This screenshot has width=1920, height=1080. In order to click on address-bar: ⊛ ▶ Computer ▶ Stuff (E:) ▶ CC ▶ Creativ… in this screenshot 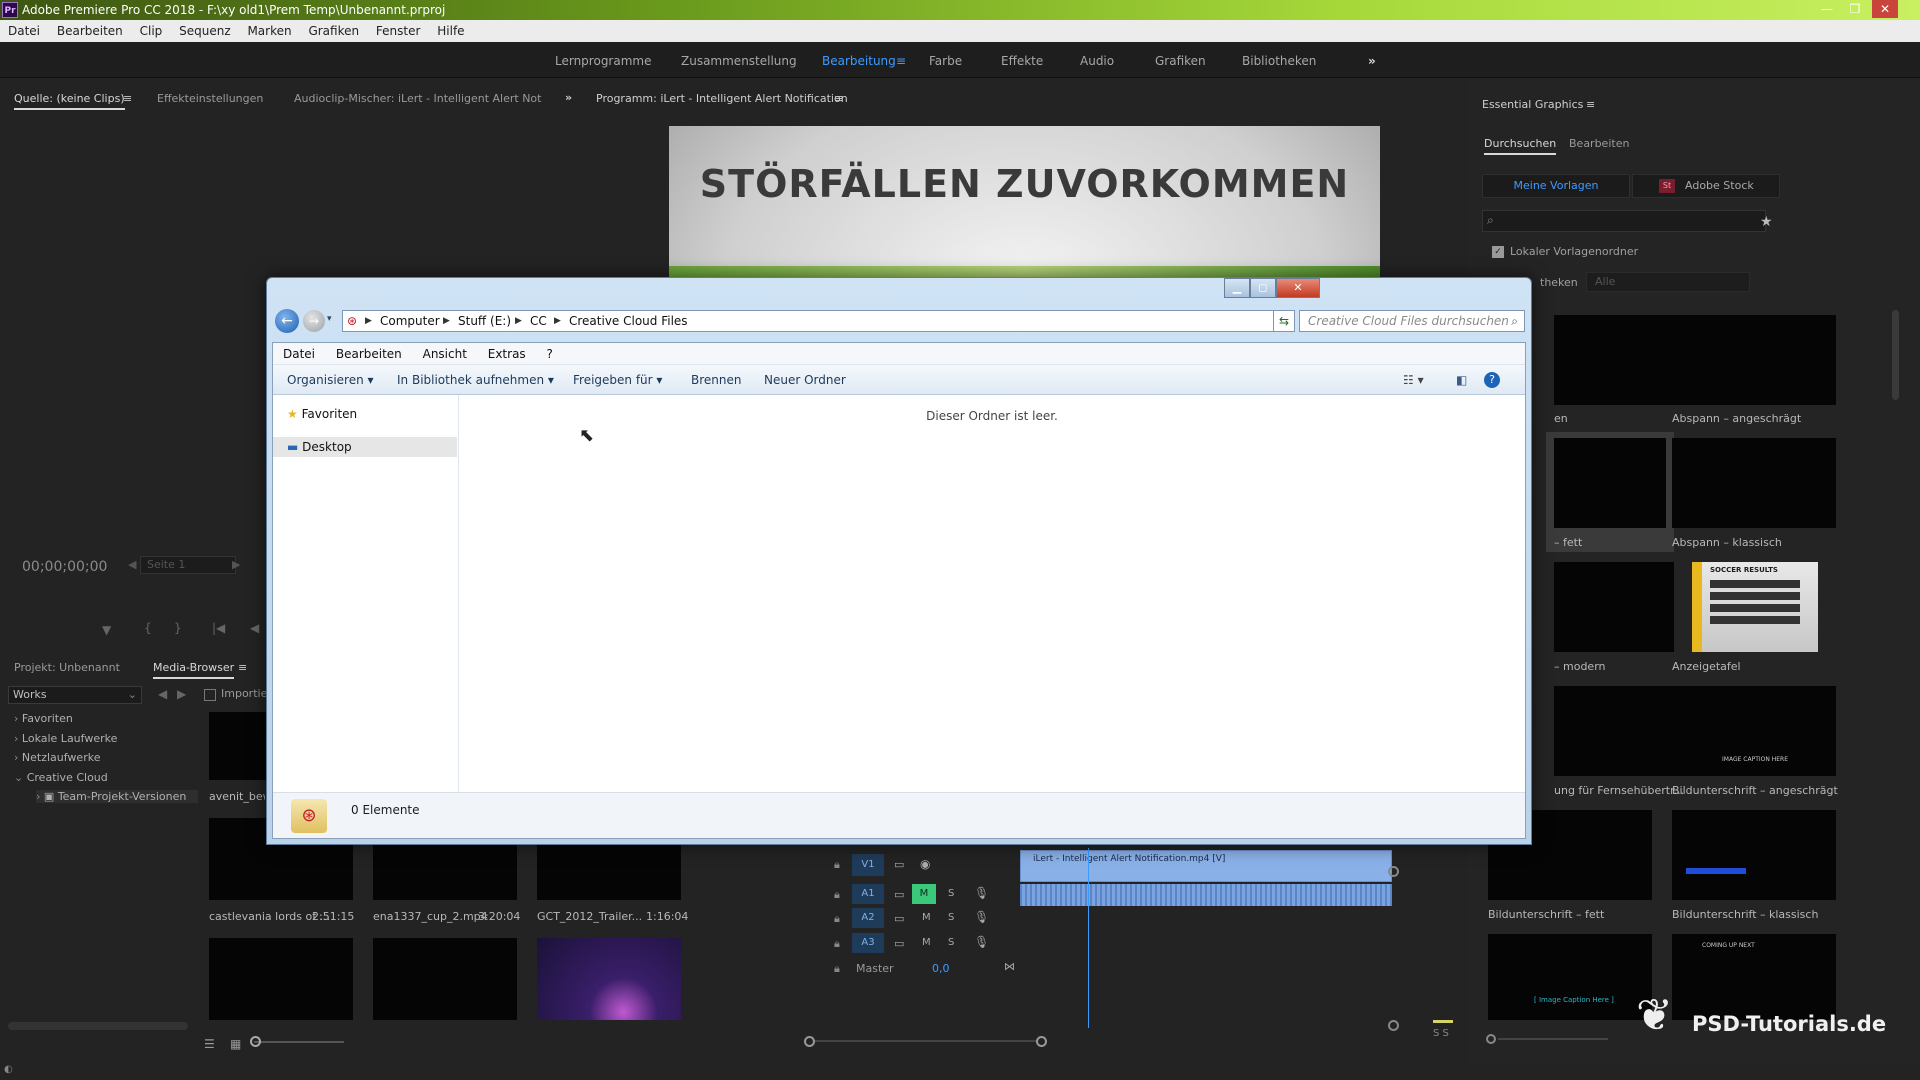, I will do `click(817, 321)`.